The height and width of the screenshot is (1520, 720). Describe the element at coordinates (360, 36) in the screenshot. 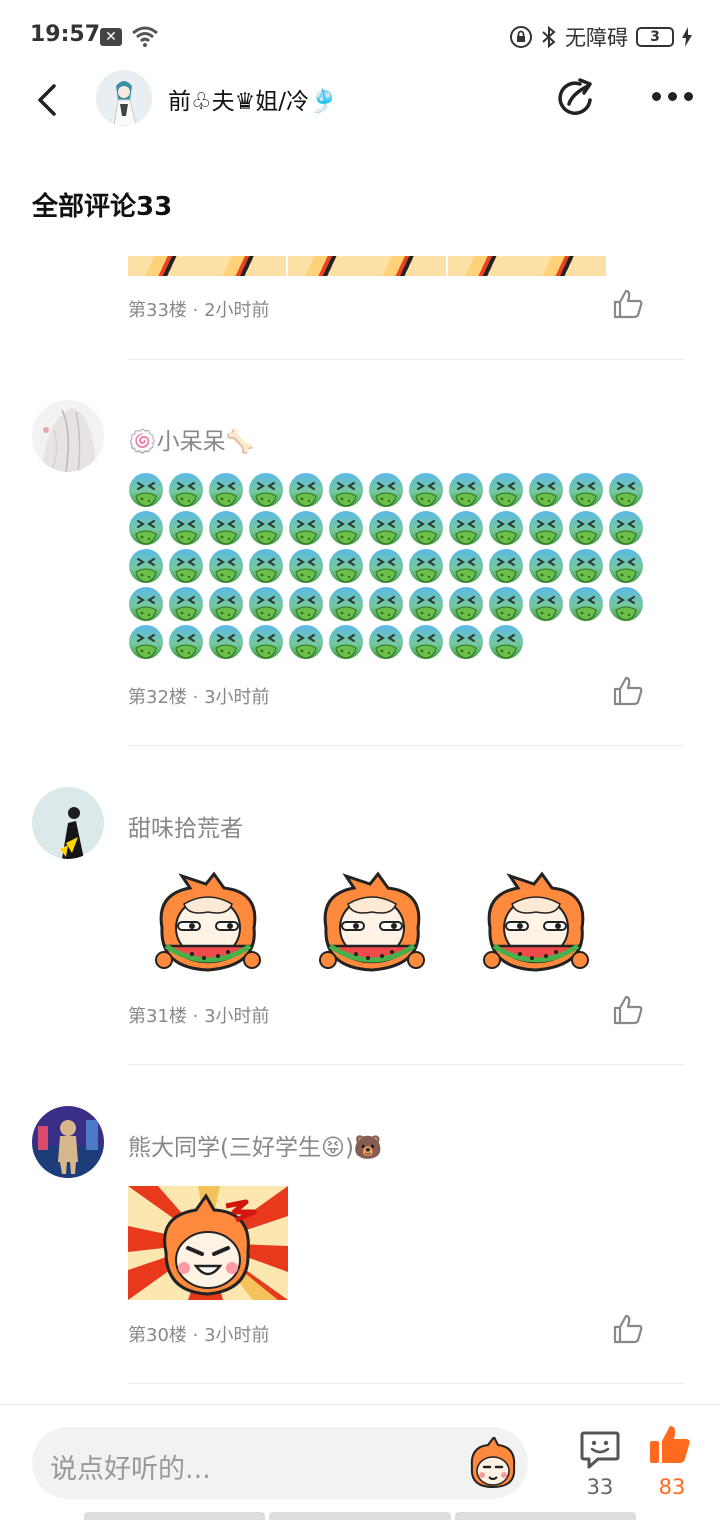

I see `status-bar: 19:57 ✕ 无障碍 3` at that location.